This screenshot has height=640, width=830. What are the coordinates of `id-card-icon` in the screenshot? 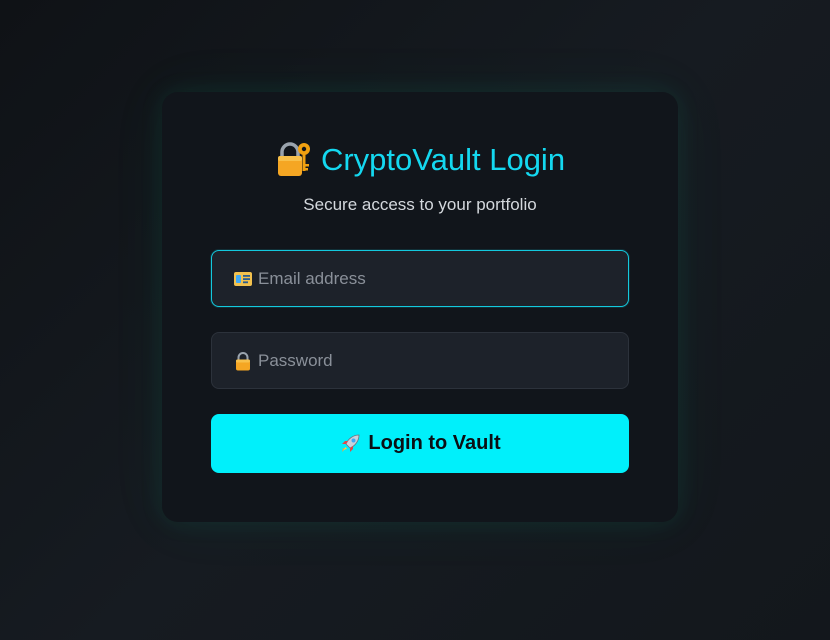 It's located at (243, 279).